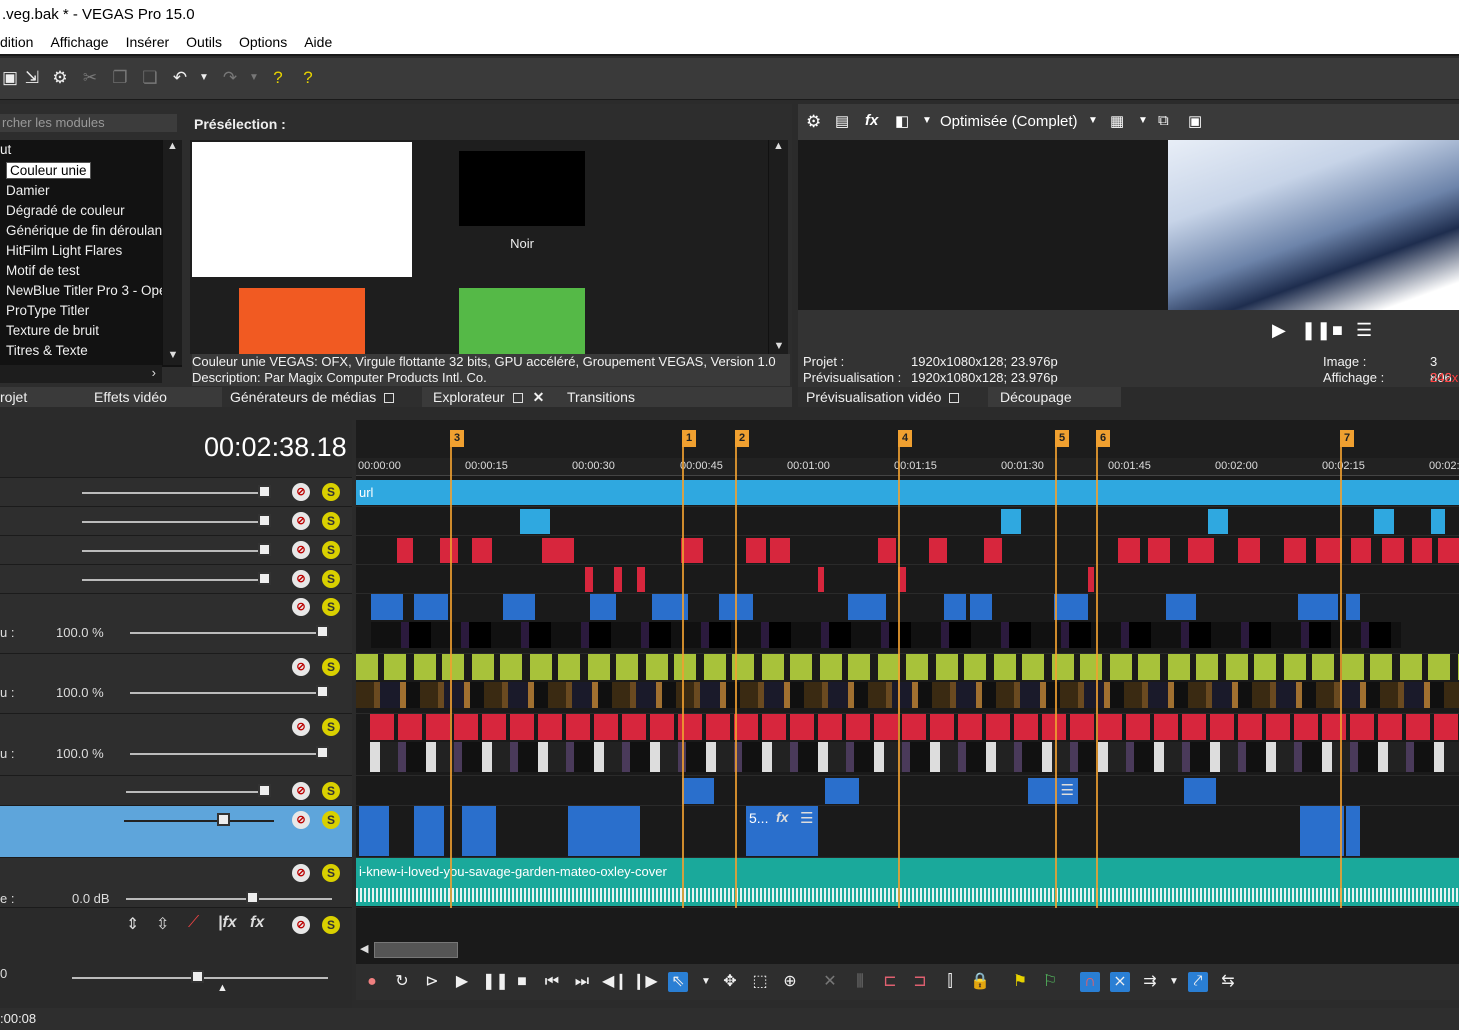  Describe the element at coordinates (308, 78) in the screenshot. I see `whatsthis-icon: ?` at that location.